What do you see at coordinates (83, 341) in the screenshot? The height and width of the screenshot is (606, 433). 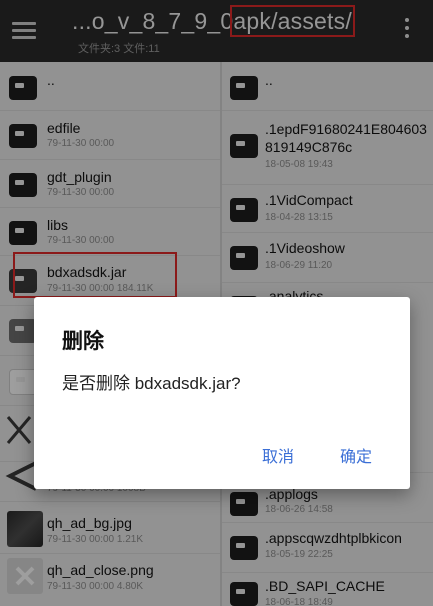 I see `dialog-title: 删除` at bounding box center [83, 341].